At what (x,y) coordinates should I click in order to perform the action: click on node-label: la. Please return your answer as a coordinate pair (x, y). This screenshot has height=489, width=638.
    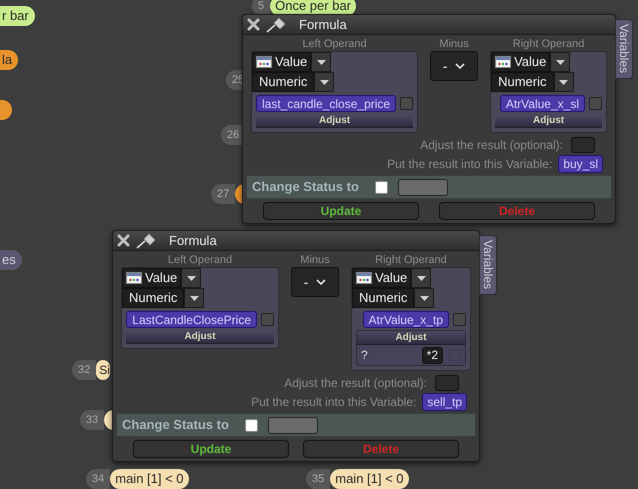
    Looking at the image, I should click on (9, 60).